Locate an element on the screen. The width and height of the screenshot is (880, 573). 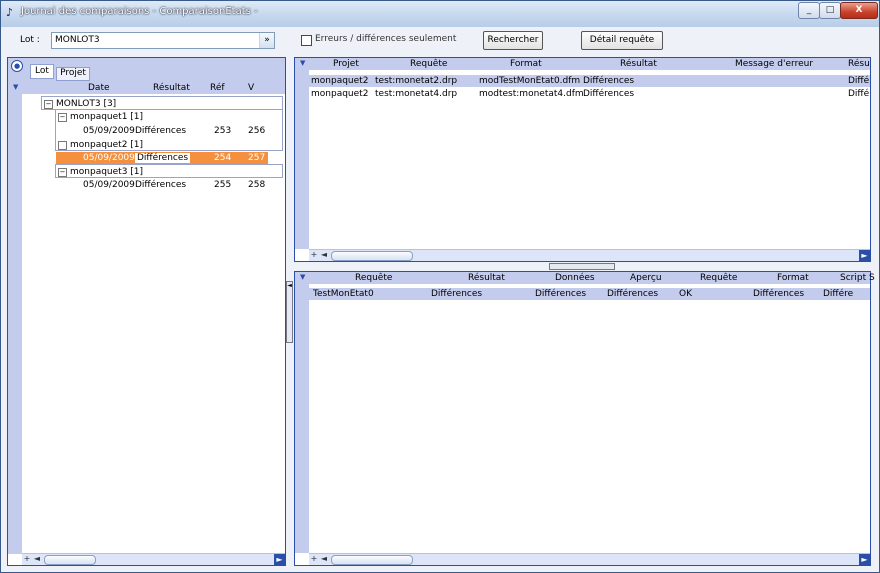
tree-column-header: ▼ Date Résultat Réf V is located at coordinates (146, 88).